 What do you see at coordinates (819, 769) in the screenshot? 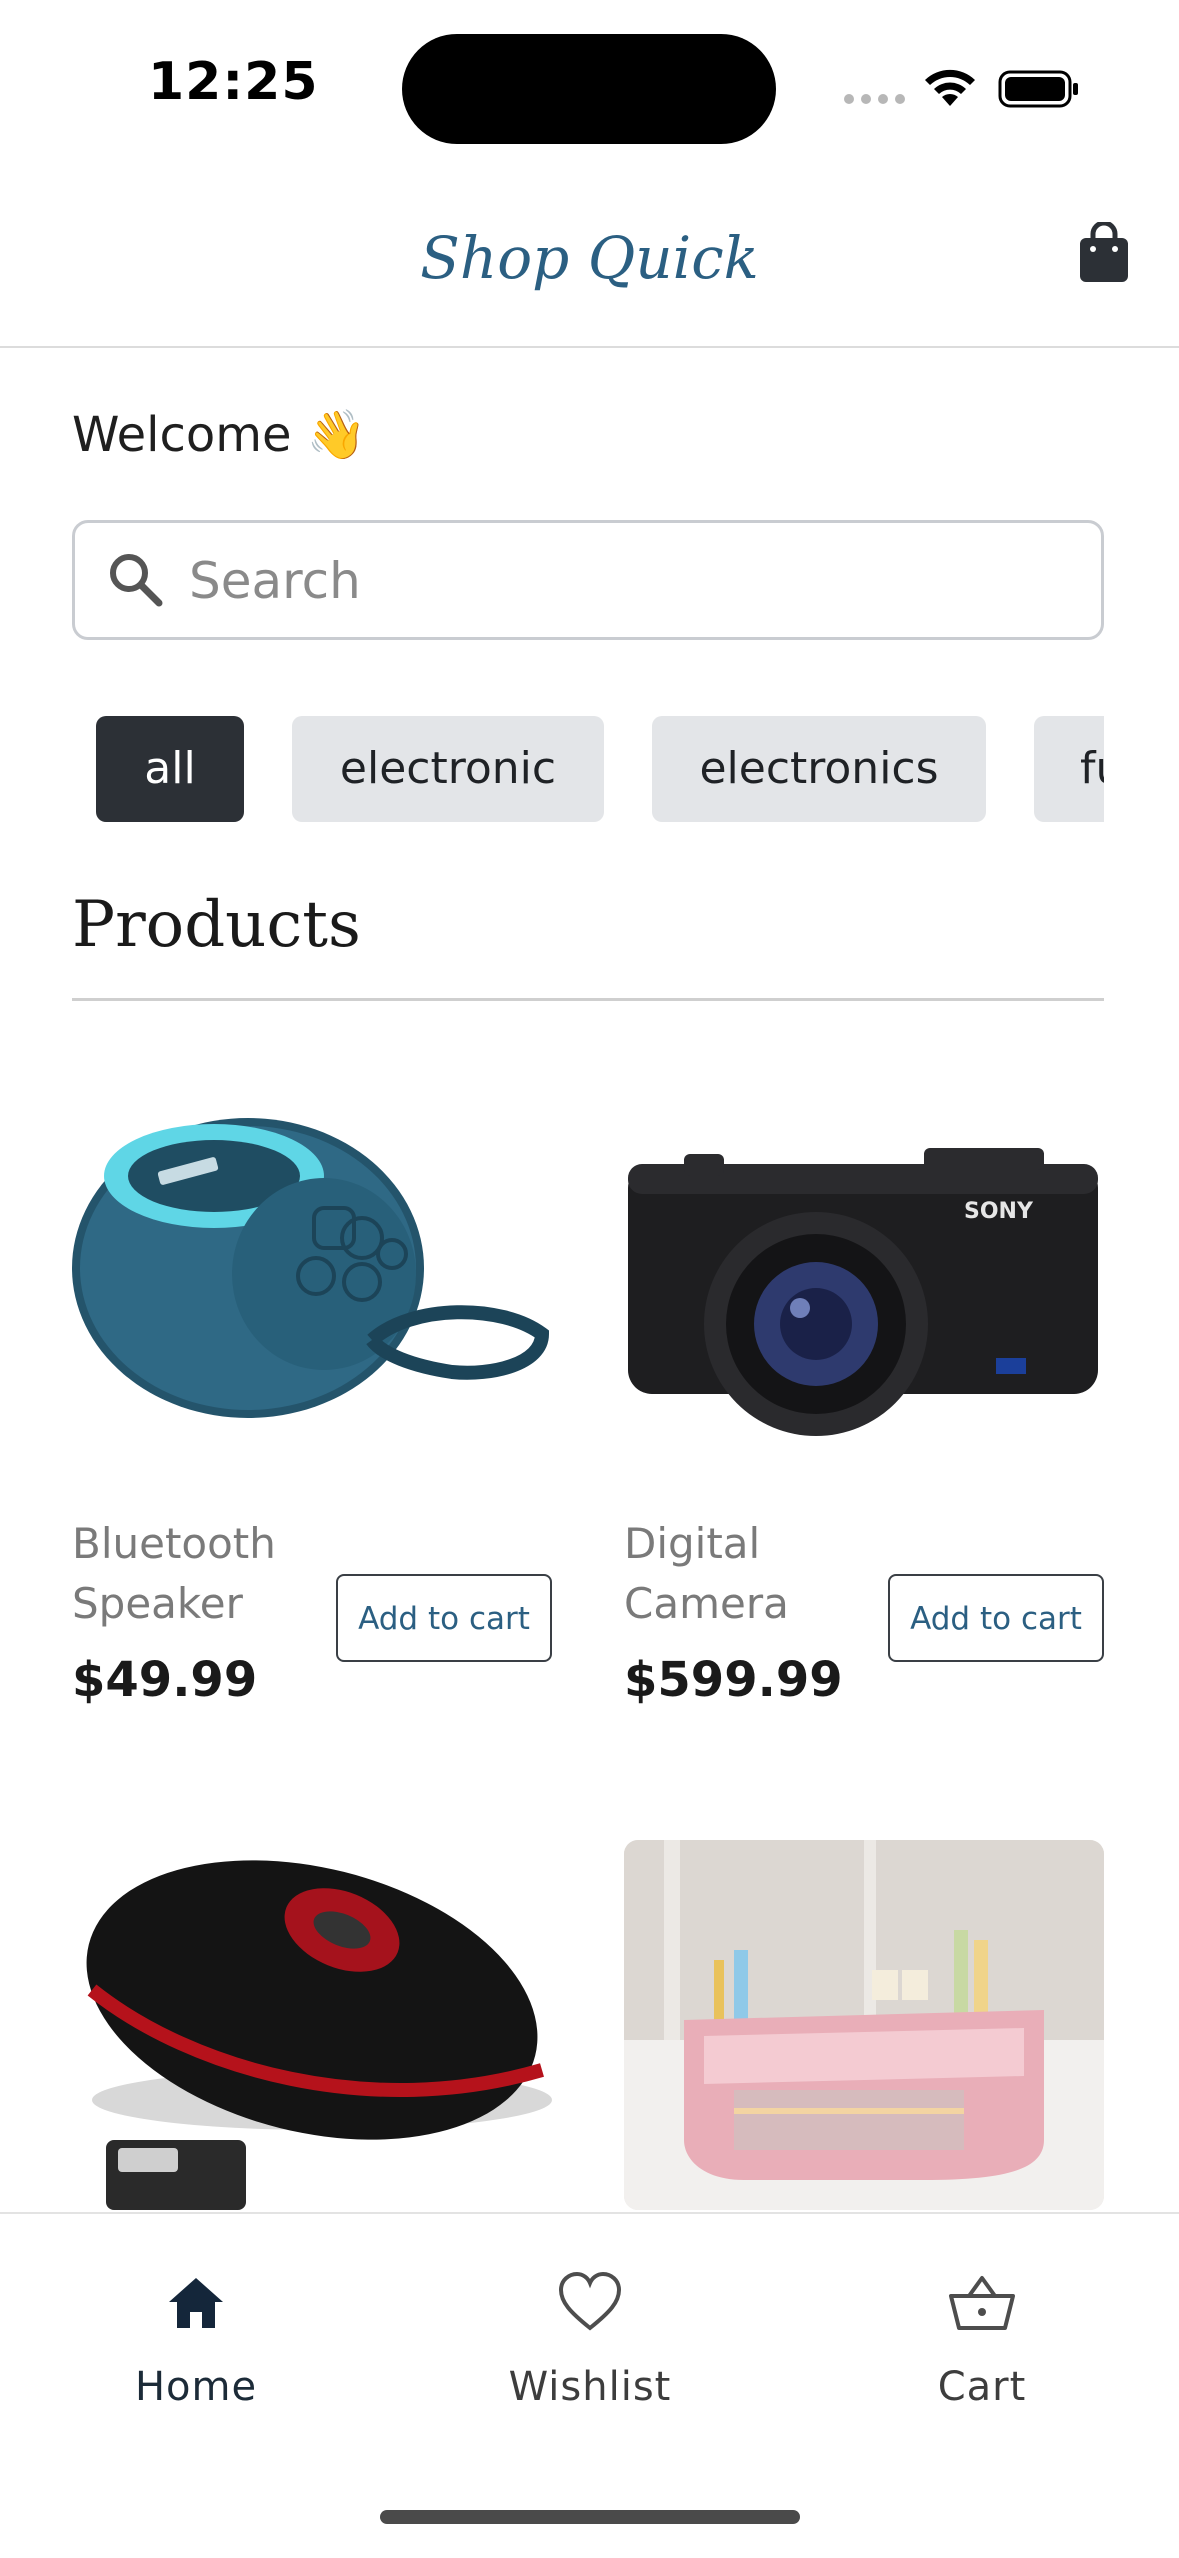
I see `chip-electronics: electronics` at bounding box center [819, 769].